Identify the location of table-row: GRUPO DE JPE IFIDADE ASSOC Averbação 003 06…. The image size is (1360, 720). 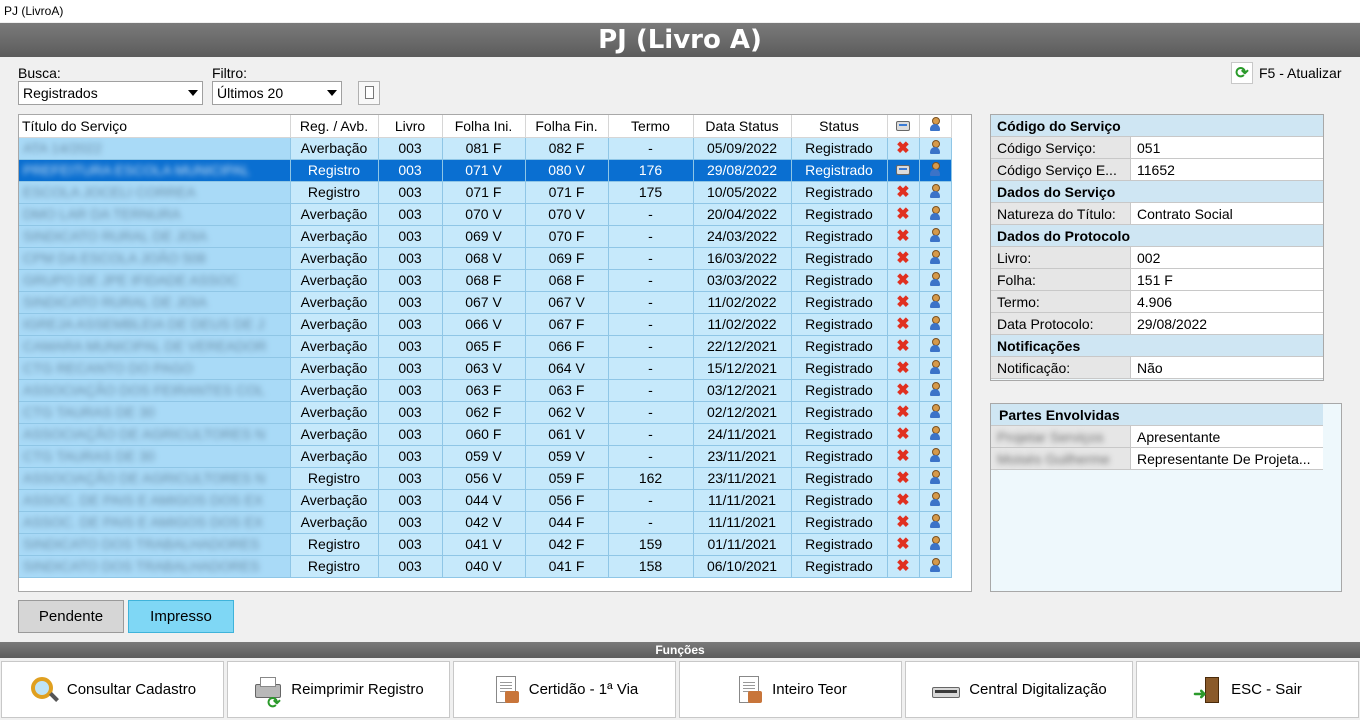
(485, 280).